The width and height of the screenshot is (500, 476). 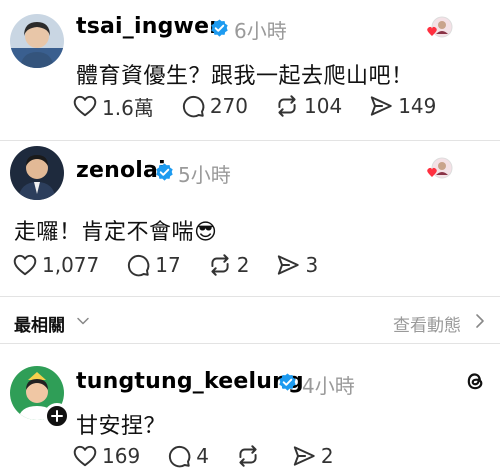 I want to click on share-count: 2, so click(x=327, y=456).